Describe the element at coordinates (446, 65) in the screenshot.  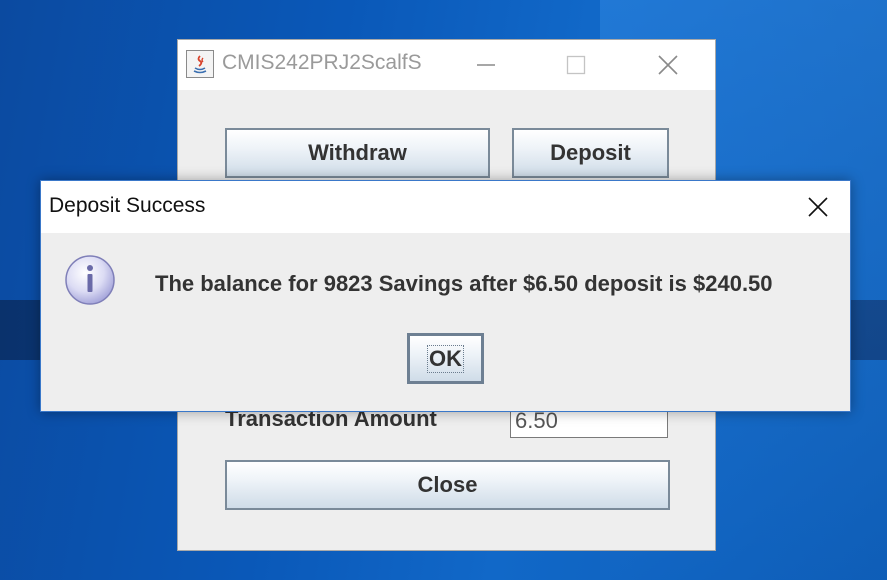
I see `main-title-bar: CMIS242PRJ2ScalfS` at that location.